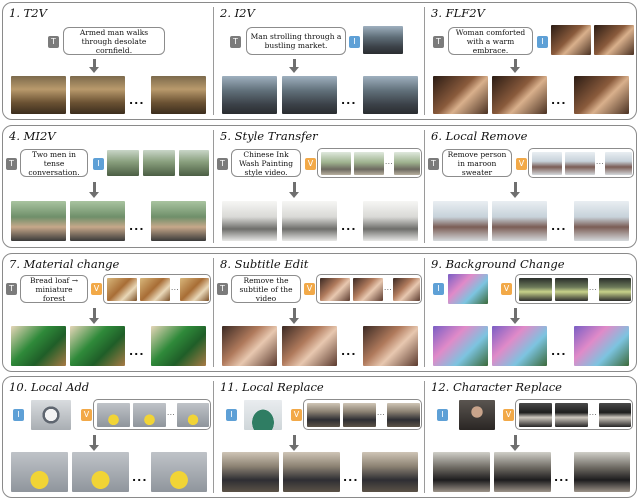 This screenshot has height=500, width=639. What do you see at coordinates (266, 289) in the screenshot?
I see `prompt-bubble: Remove the subtitle of the video` at bounding box center [266, 289].